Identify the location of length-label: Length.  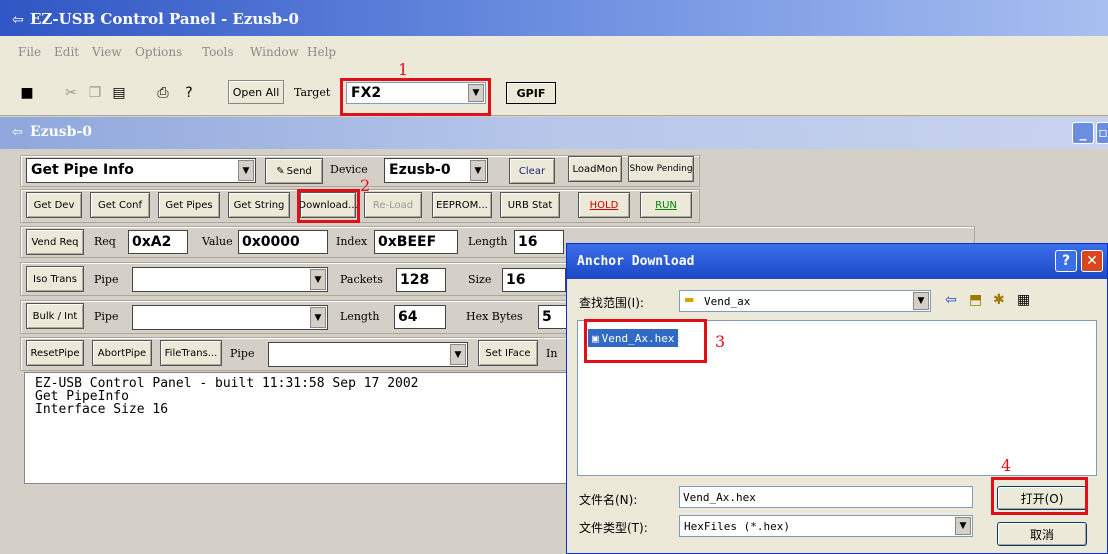
(488, 241).